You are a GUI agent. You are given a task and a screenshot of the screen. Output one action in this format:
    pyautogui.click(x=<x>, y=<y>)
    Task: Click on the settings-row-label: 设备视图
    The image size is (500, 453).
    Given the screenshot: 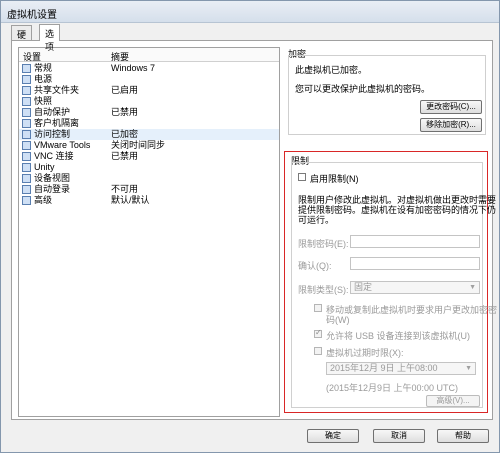 What is the action you would take?
    pyautogui.click(x=52, y=178)
    